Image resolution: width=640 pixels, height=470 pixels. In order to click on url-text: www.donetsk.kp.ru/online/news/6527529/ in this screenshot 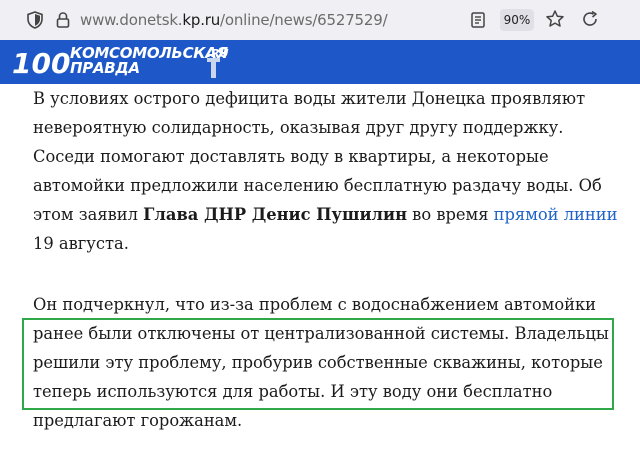, I will do `click(234, 20)`.